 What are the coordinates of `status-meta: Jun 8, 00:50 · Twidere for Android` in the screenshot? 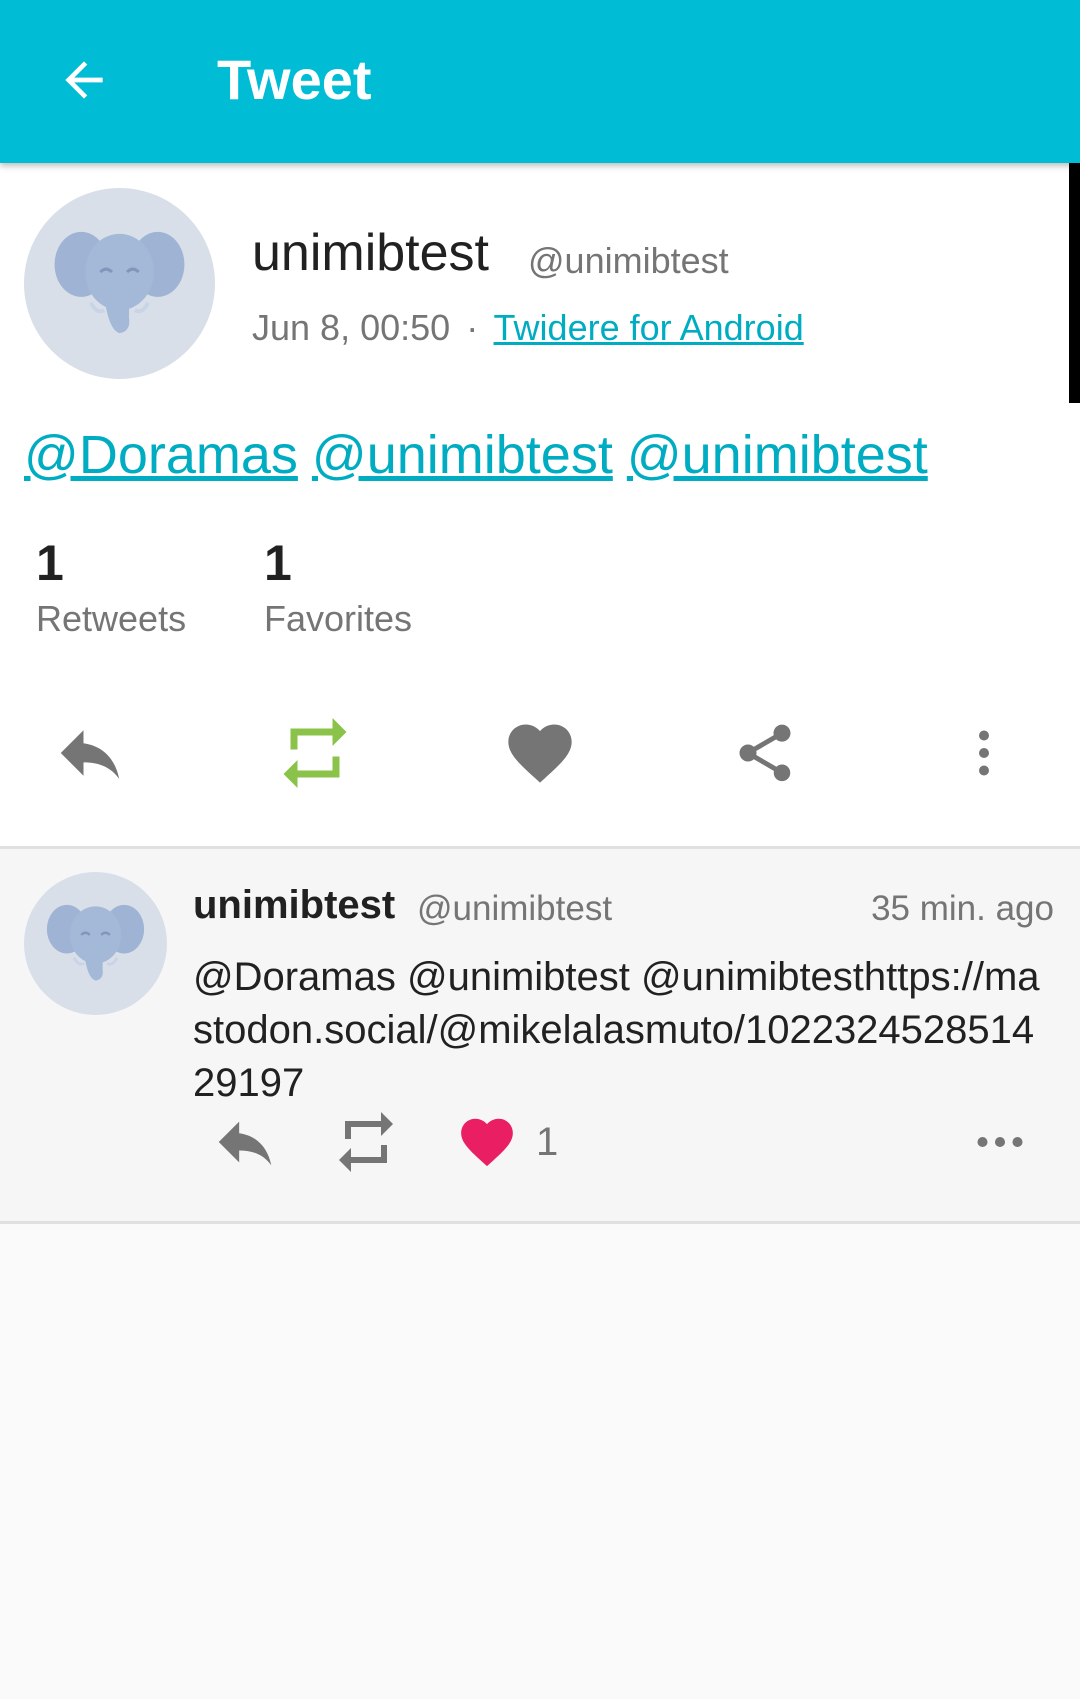 It's located at (528, 328).